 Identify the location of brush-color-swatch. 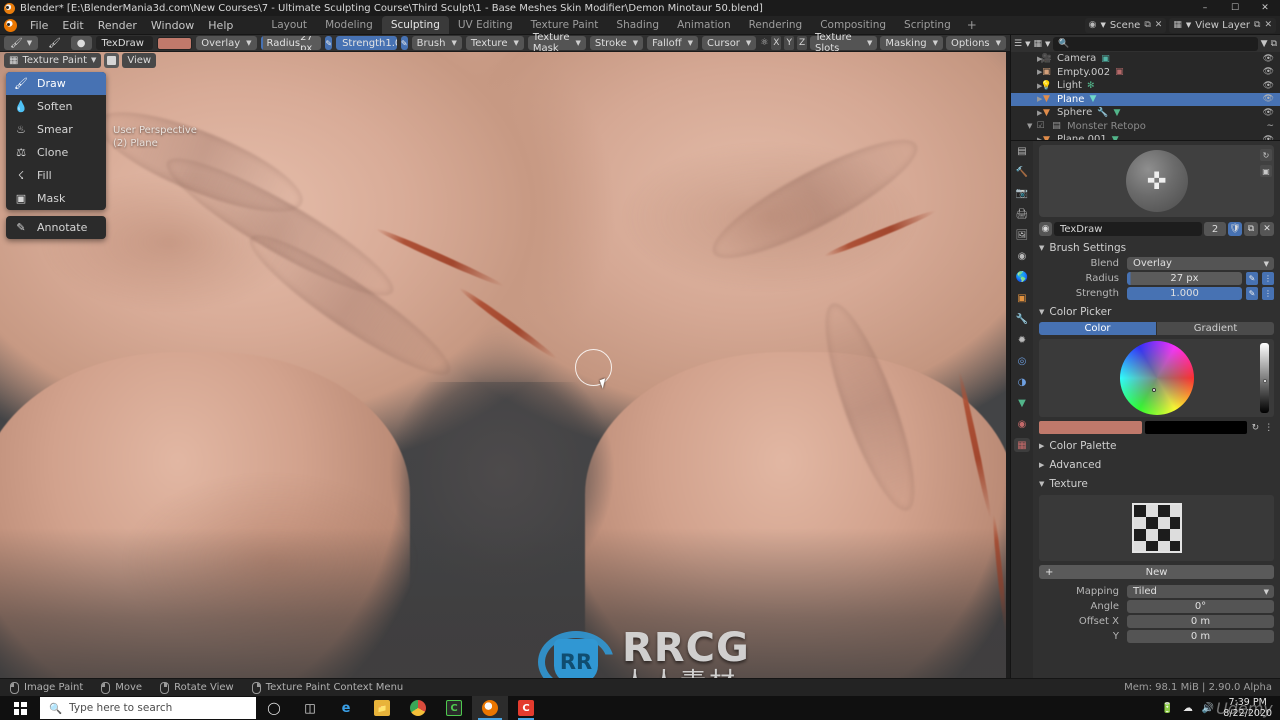
(175, 43).